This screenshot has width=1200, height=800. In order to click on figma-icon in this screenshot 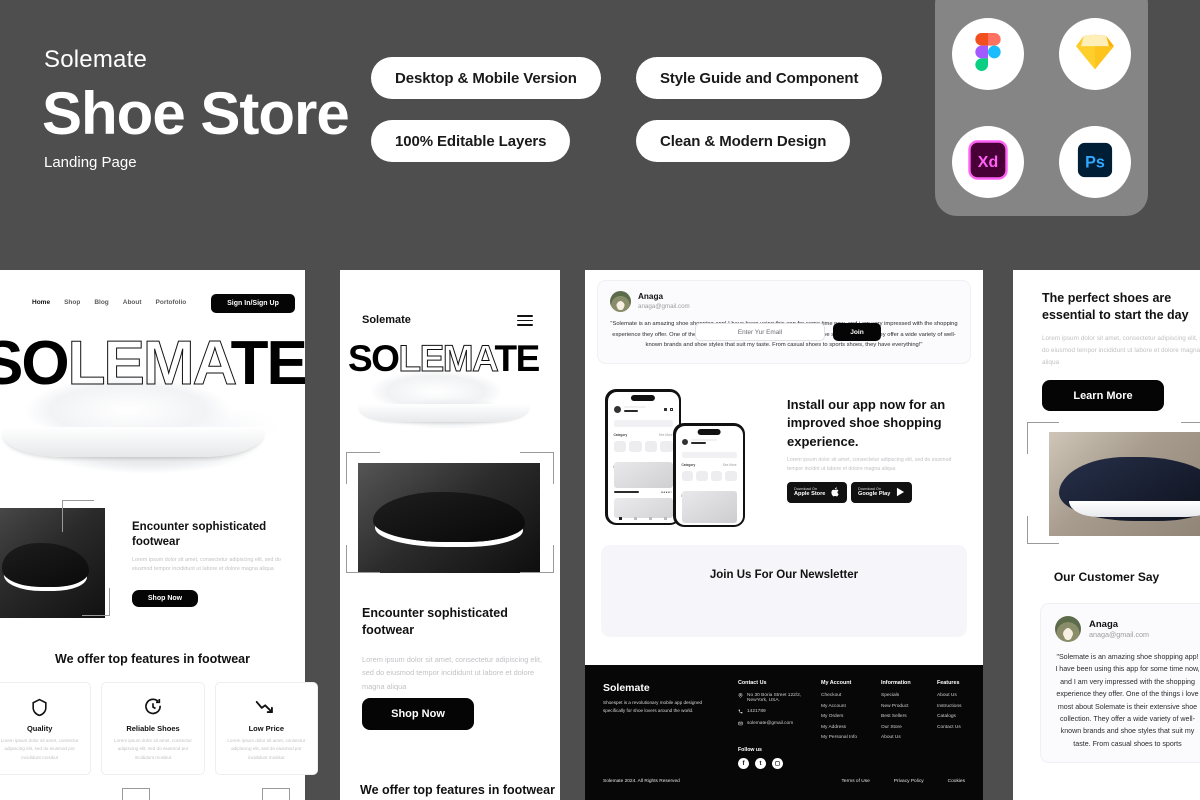, I will do `click(988, 54)`.